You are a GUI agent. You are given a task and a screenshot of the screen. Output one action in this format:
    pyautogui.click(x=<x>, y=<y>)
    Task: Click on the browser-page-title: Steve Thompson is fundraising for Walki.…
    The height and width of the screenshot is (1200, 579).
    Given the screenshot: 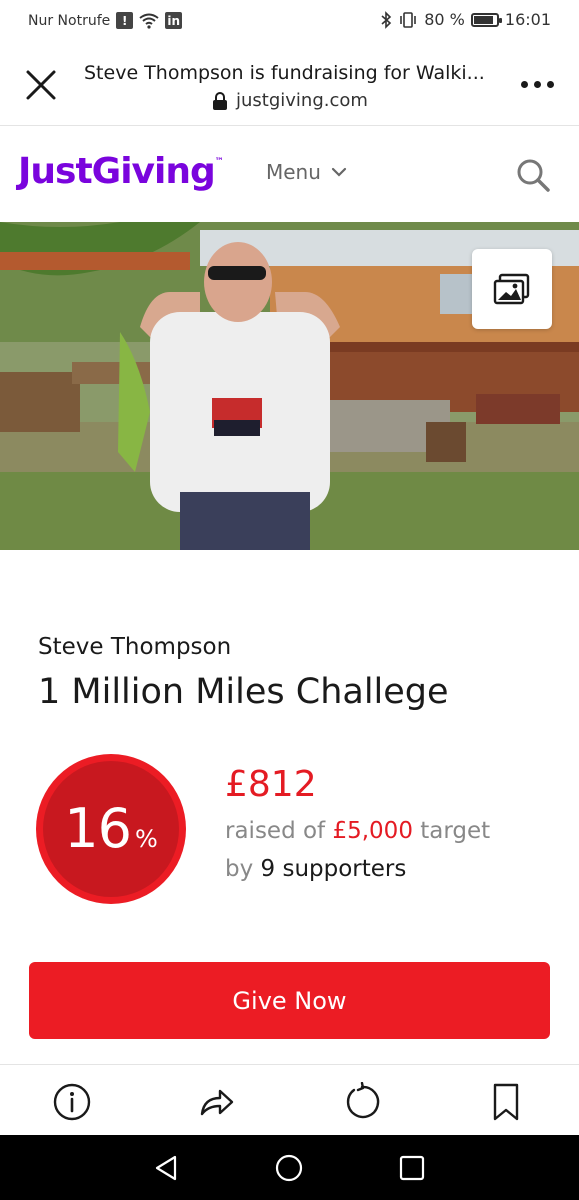 What is the action you would take?
    pyautogui.click(x=284, y=73)
    